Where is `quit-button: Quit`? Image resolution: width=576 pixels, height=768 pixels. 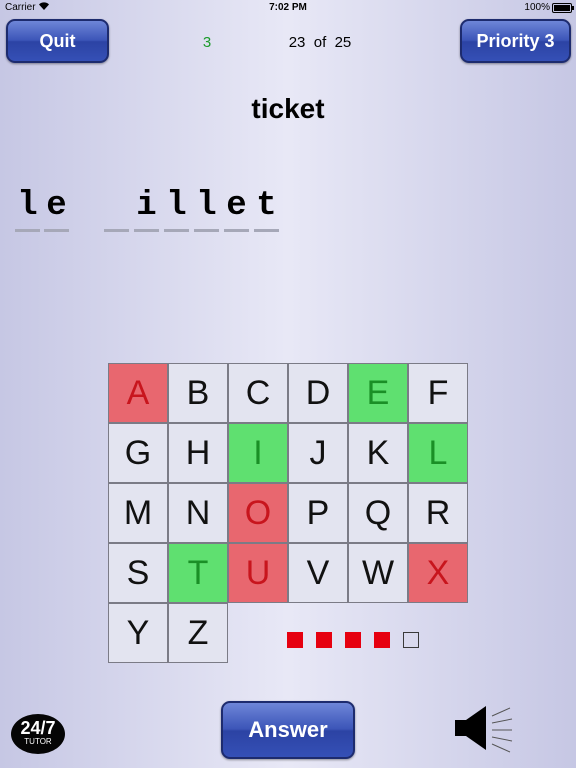
quit-button: Quit is located at coordinates (57, 41).